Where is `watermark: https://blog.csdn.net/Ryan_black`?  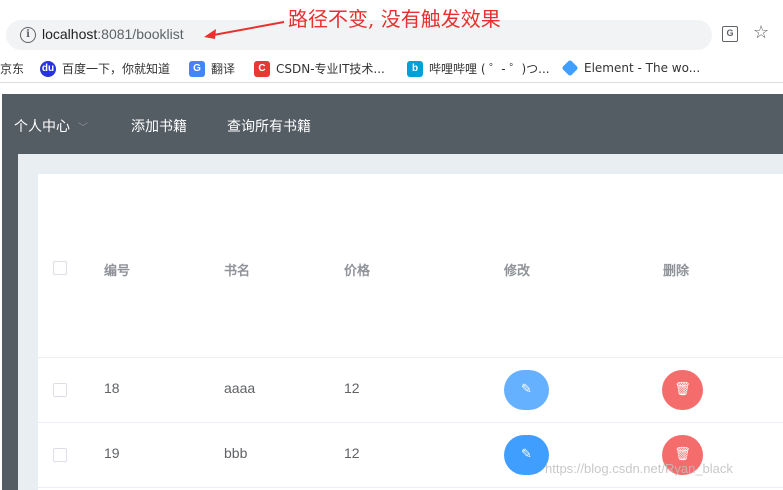 watermark: https://blog.csdn.net/Ryan_black is located at coordinates (639, 468).